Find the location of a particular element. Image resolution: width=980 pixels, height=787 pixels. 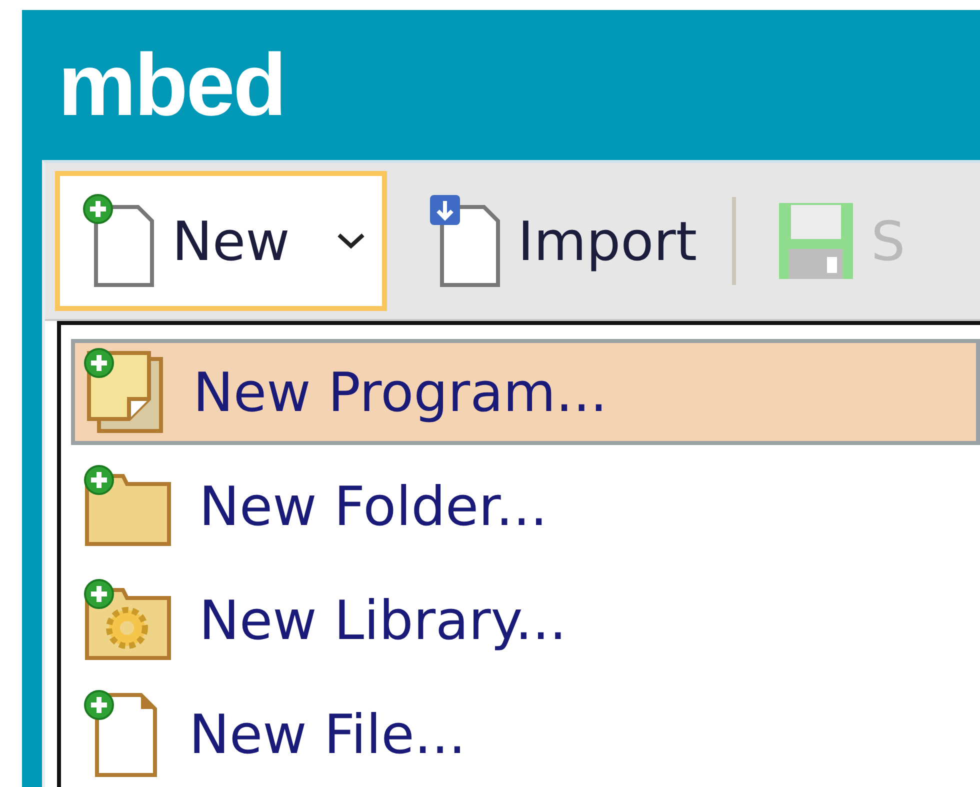

new-file-icon is located at coordinates (119, 241).